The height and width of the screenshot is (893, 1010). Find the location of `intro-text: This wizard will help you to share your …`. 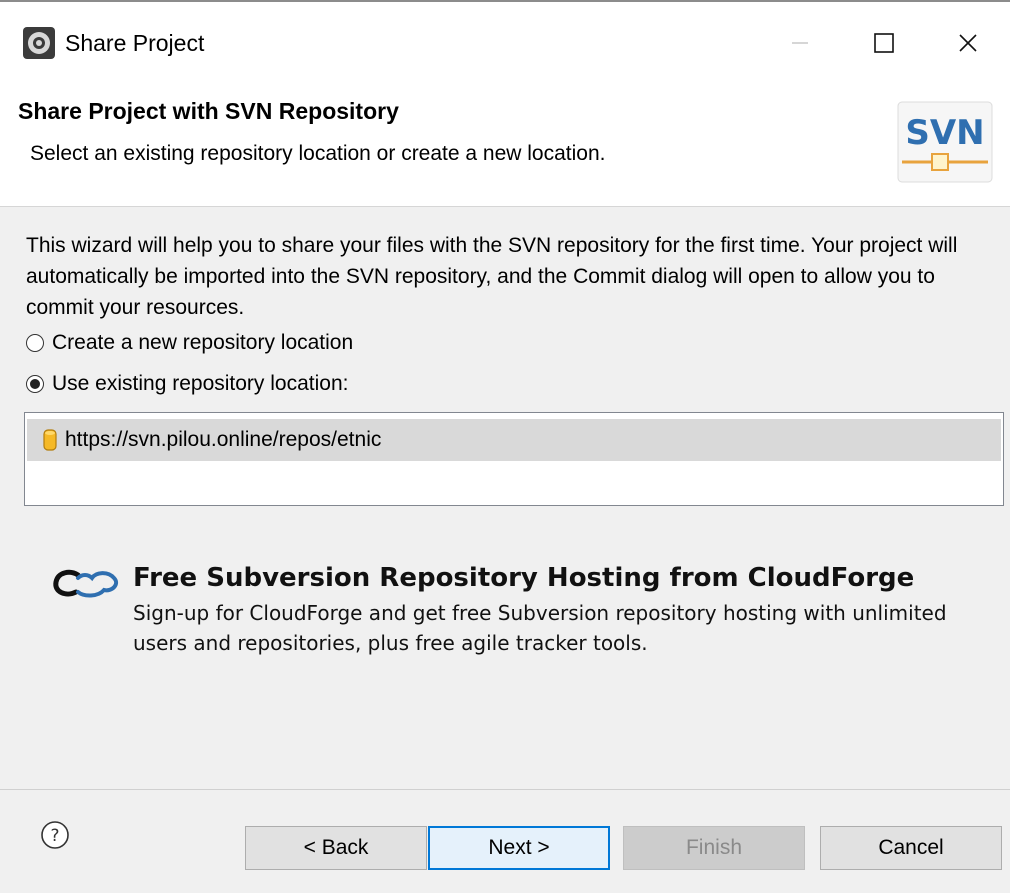

intro-text: This wizard will help you to share your … is located at coordinates (492, 276).